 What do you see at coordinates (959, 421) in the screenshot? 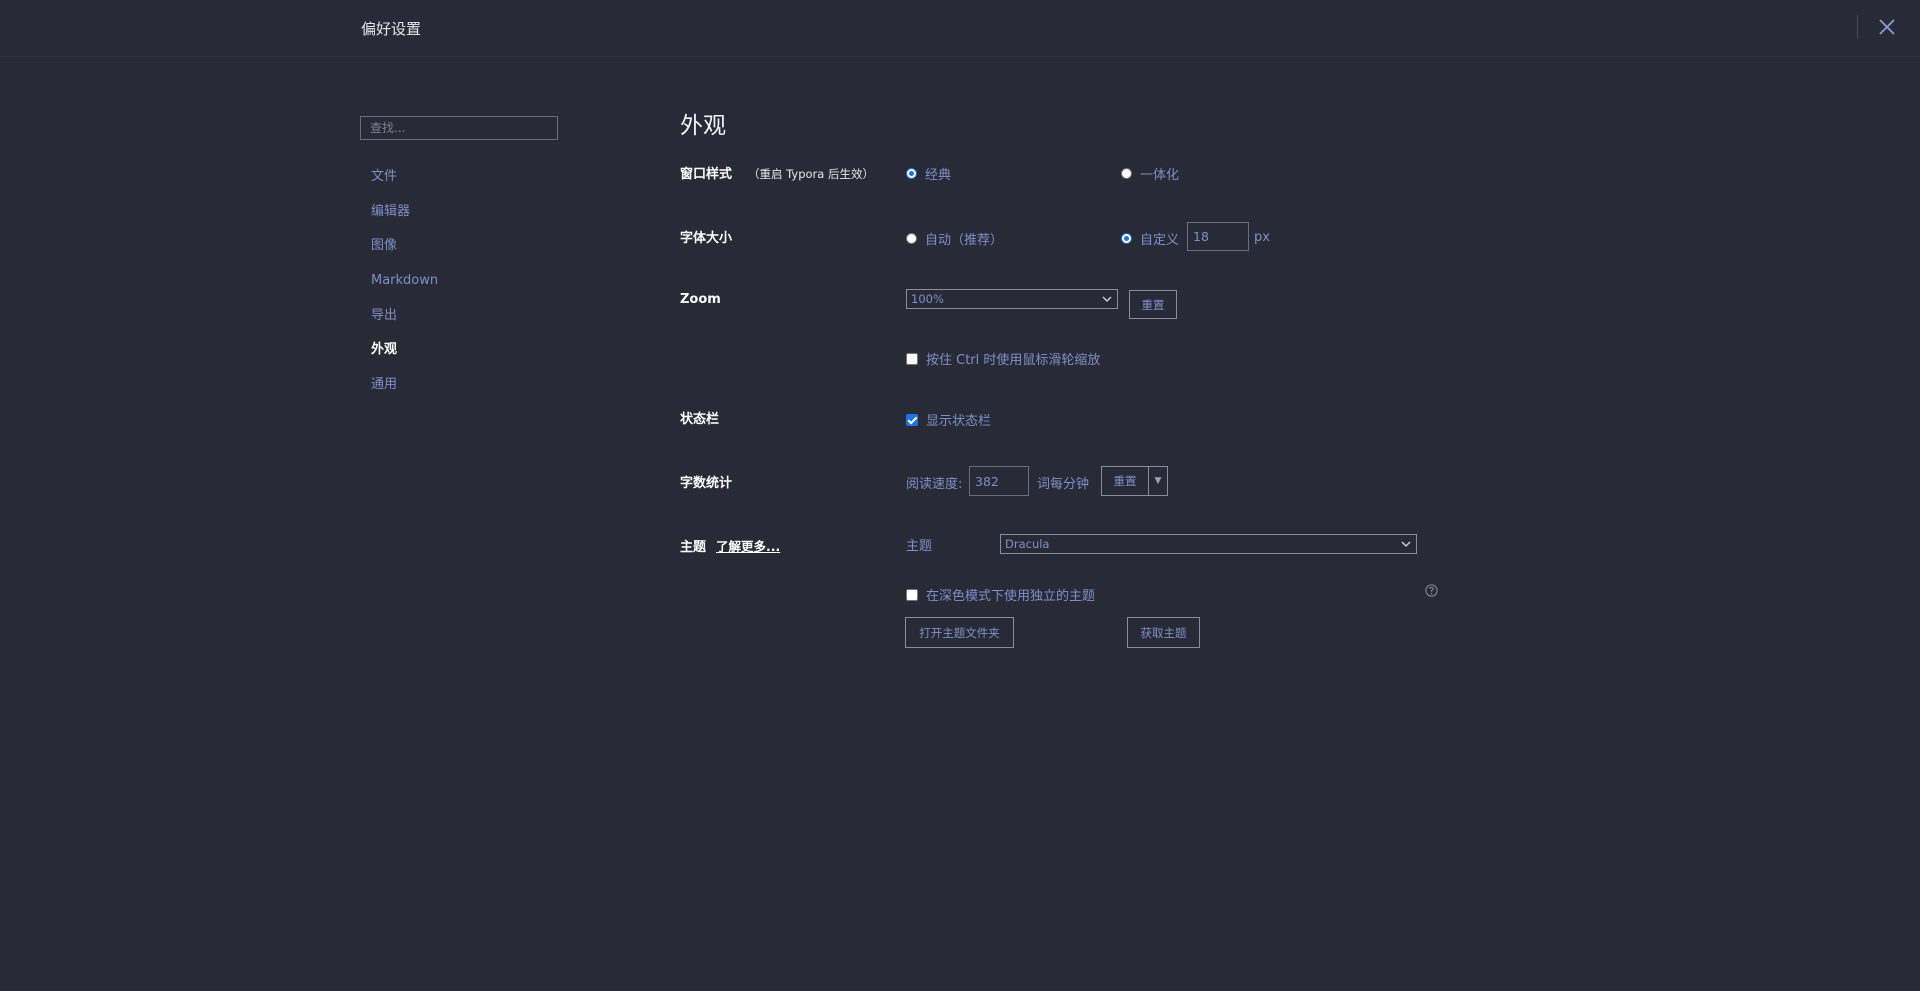
I see `show-status-bar-label: 显示状态栏` at bounding box center [959, 421].